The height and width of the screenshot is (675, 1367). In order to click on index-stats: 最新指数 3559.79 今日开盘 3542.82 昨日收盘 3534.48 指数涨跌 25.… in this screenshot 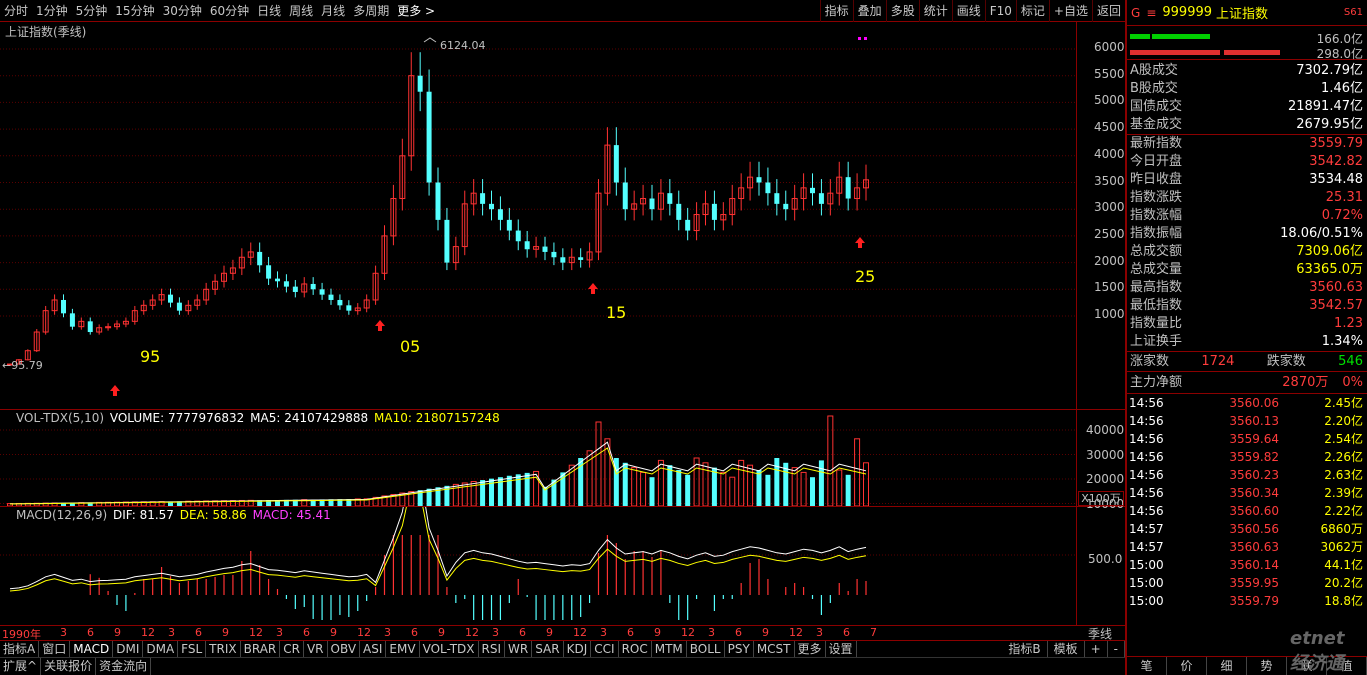, I will do `click(1247, 243)`.